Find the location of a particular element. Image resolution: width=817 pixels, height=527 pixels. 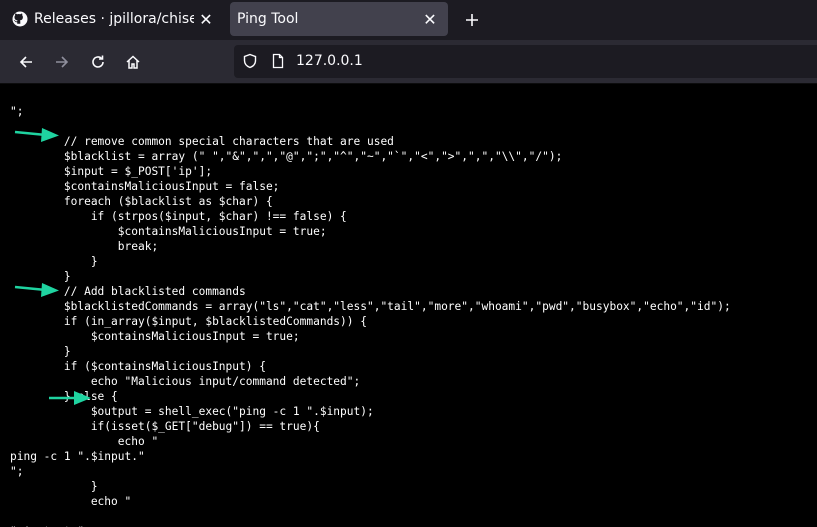

back-icon is located at coordinates (26, 62).